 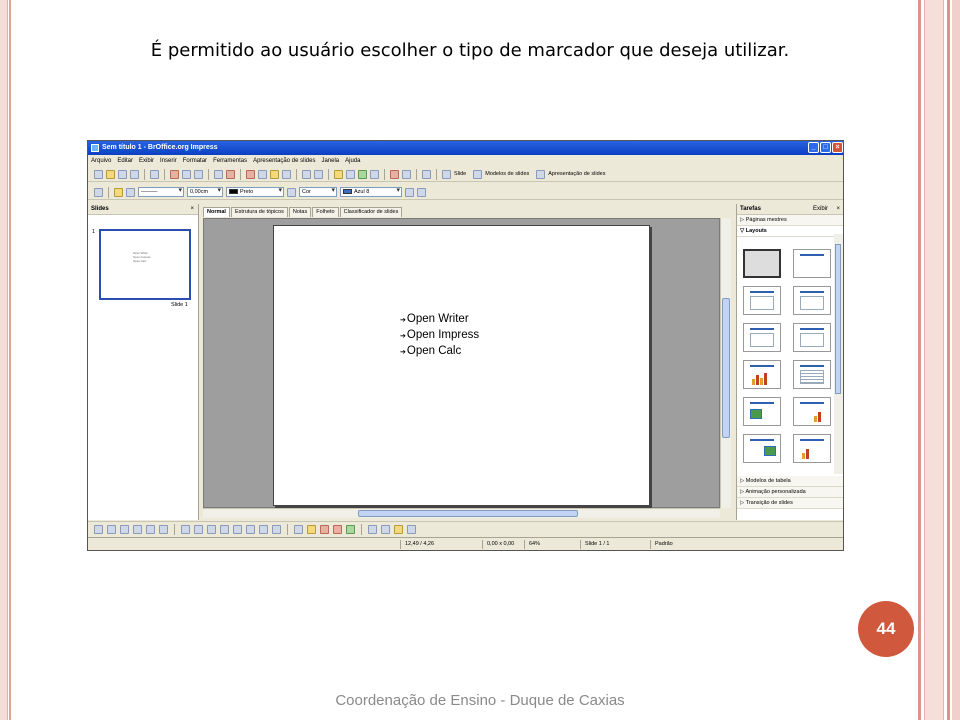 What do you see at coordinates (409, 192) in the screenshot?
I see `shadow-icon` at bounding box center [409, 192].